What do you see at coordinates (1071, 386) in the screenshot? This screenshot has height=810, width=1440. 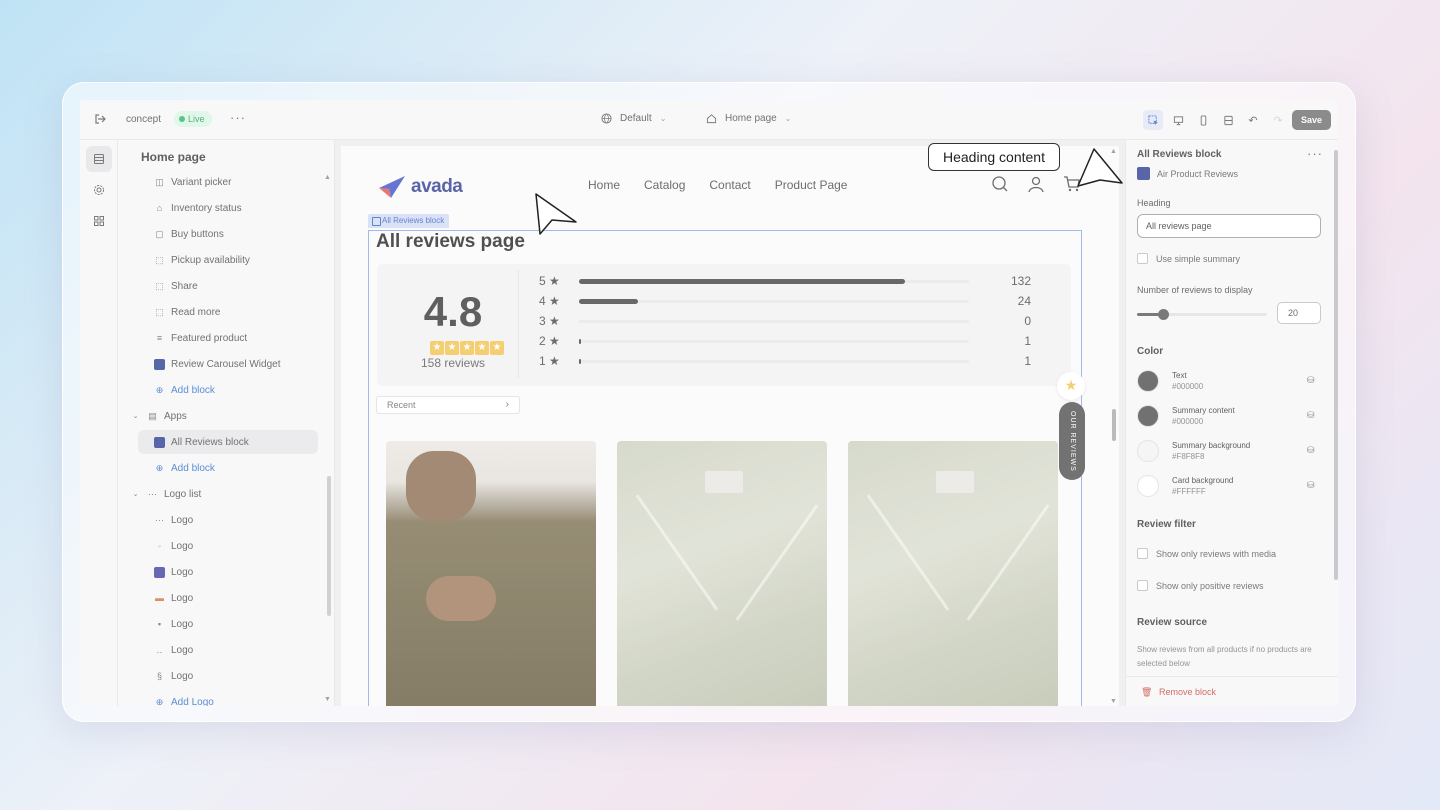 I see `floating-star-icon: ★` at bounding box center [1071, 386].